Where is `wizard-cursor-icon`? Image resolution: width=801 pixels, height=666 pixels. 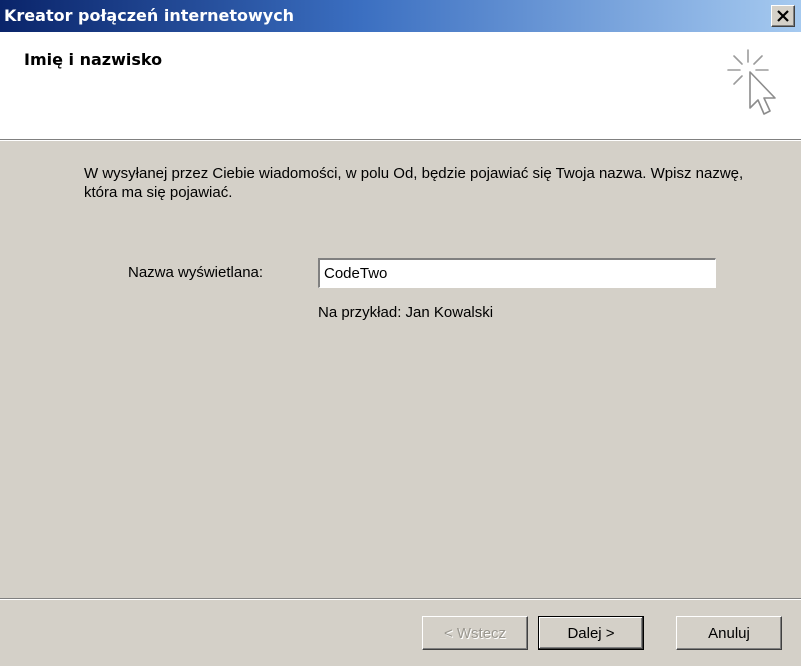
wizard-cursor-icon is located at coordinates (751, 82).